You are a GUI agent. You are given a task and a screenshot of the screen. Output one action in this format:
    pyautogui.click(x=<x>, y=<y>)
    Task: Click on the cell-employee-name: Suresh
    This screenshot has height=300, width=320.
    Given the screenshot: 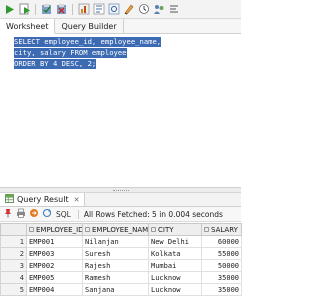 What is the action you would take?
    pyautogui.click(x=115, y=253)
    